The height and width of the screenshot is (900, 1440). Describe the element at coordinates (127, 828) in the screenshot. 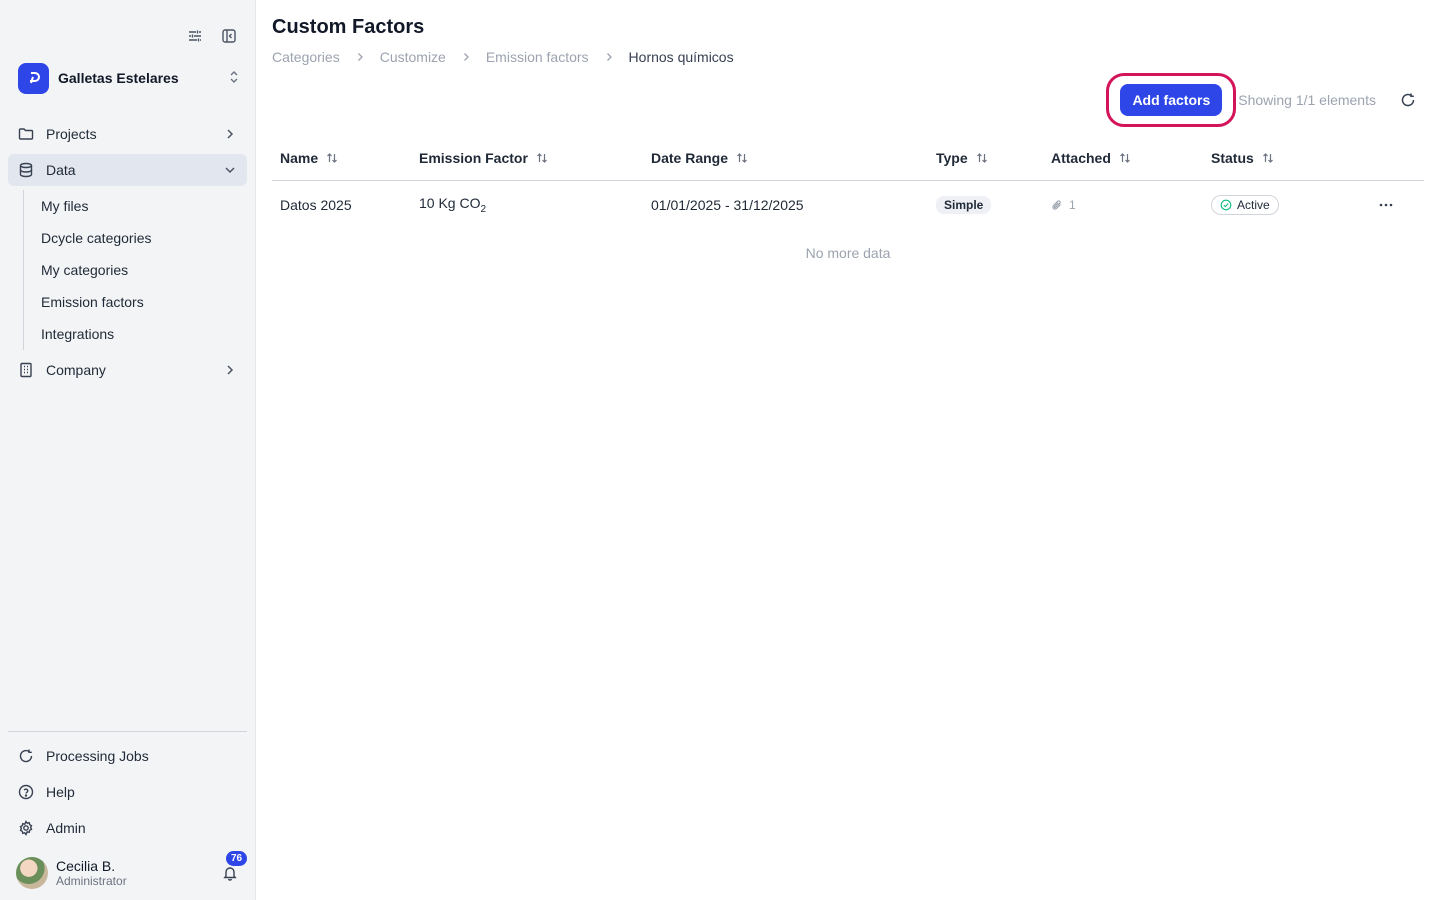

I see `nav-item-admin: Admin` at that location.